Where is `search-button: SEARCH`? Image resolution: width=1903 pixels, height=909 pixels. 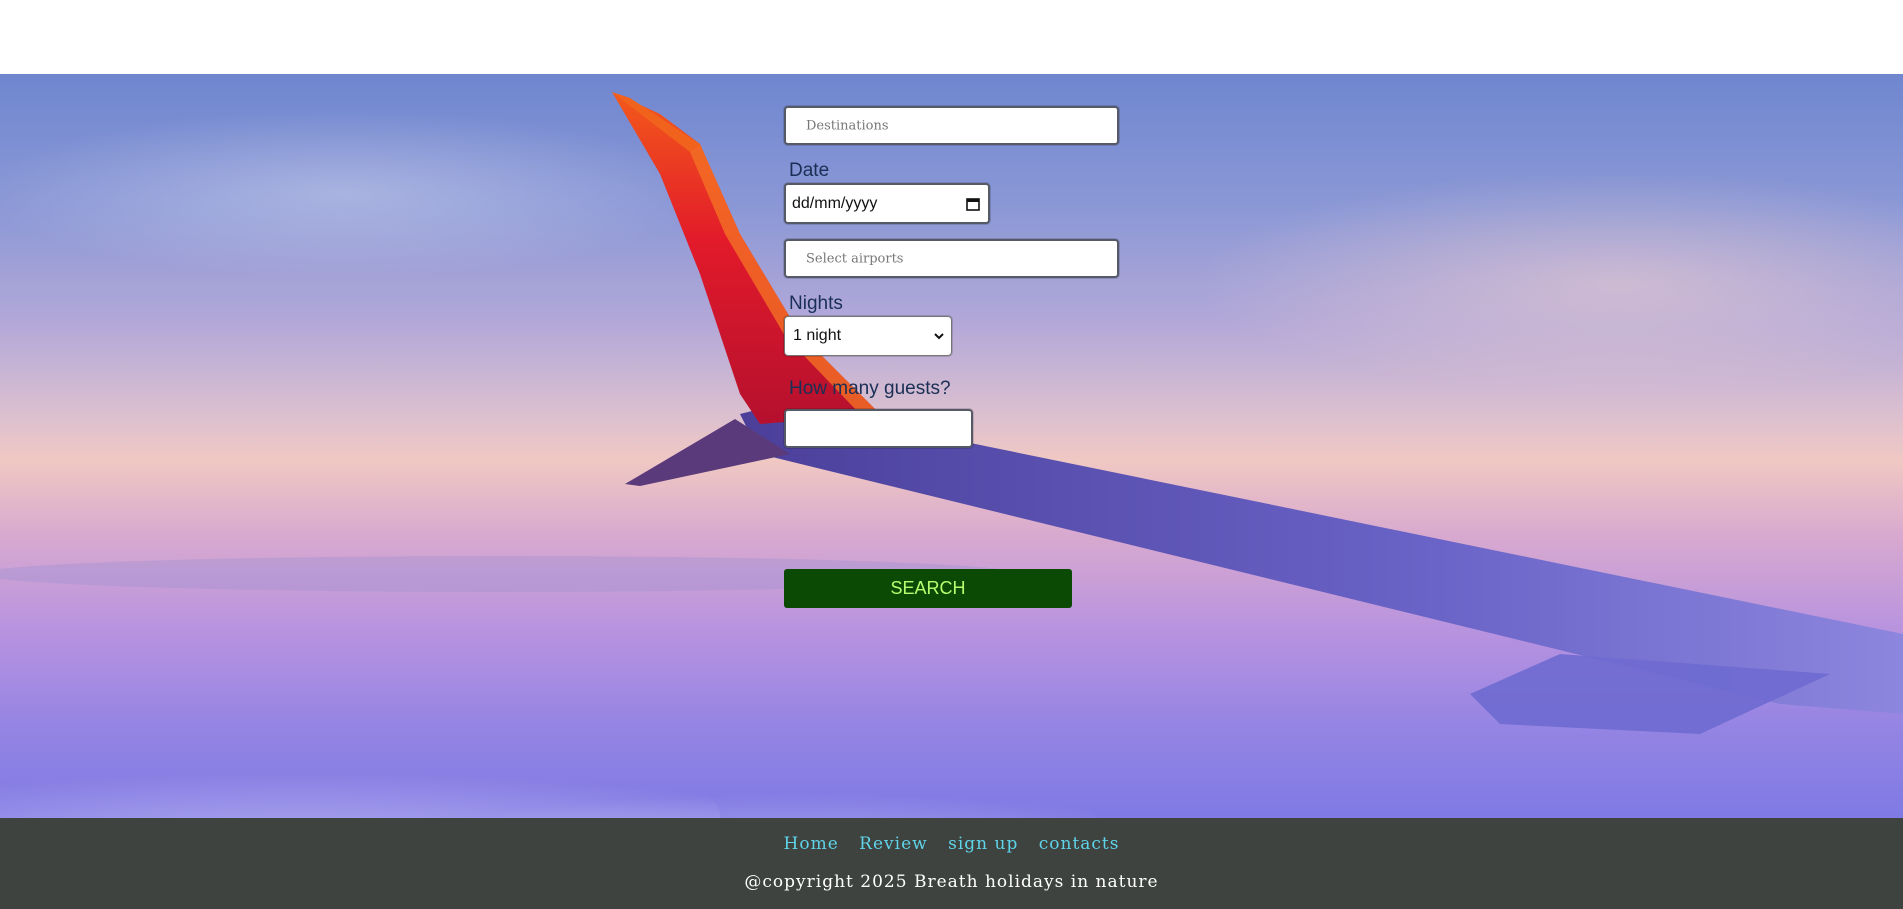
search-button: SEARCH is located at coordinates (928, 588).